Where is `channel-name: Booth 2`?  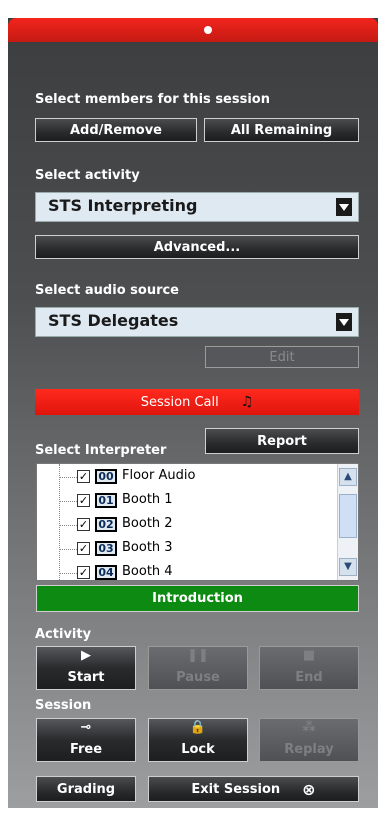
channel-name: Booth 2 is located at coordinates (147, 523).